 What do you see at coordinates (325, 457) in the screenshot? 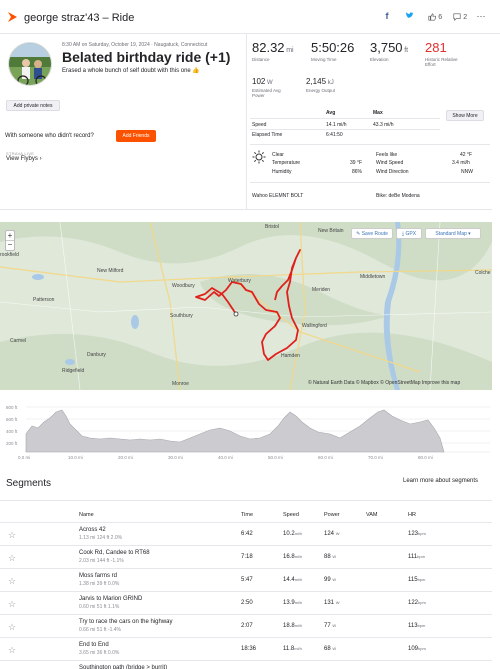
I see `elev-x-label: 60.0 mi` at bounding box center [325, 457].